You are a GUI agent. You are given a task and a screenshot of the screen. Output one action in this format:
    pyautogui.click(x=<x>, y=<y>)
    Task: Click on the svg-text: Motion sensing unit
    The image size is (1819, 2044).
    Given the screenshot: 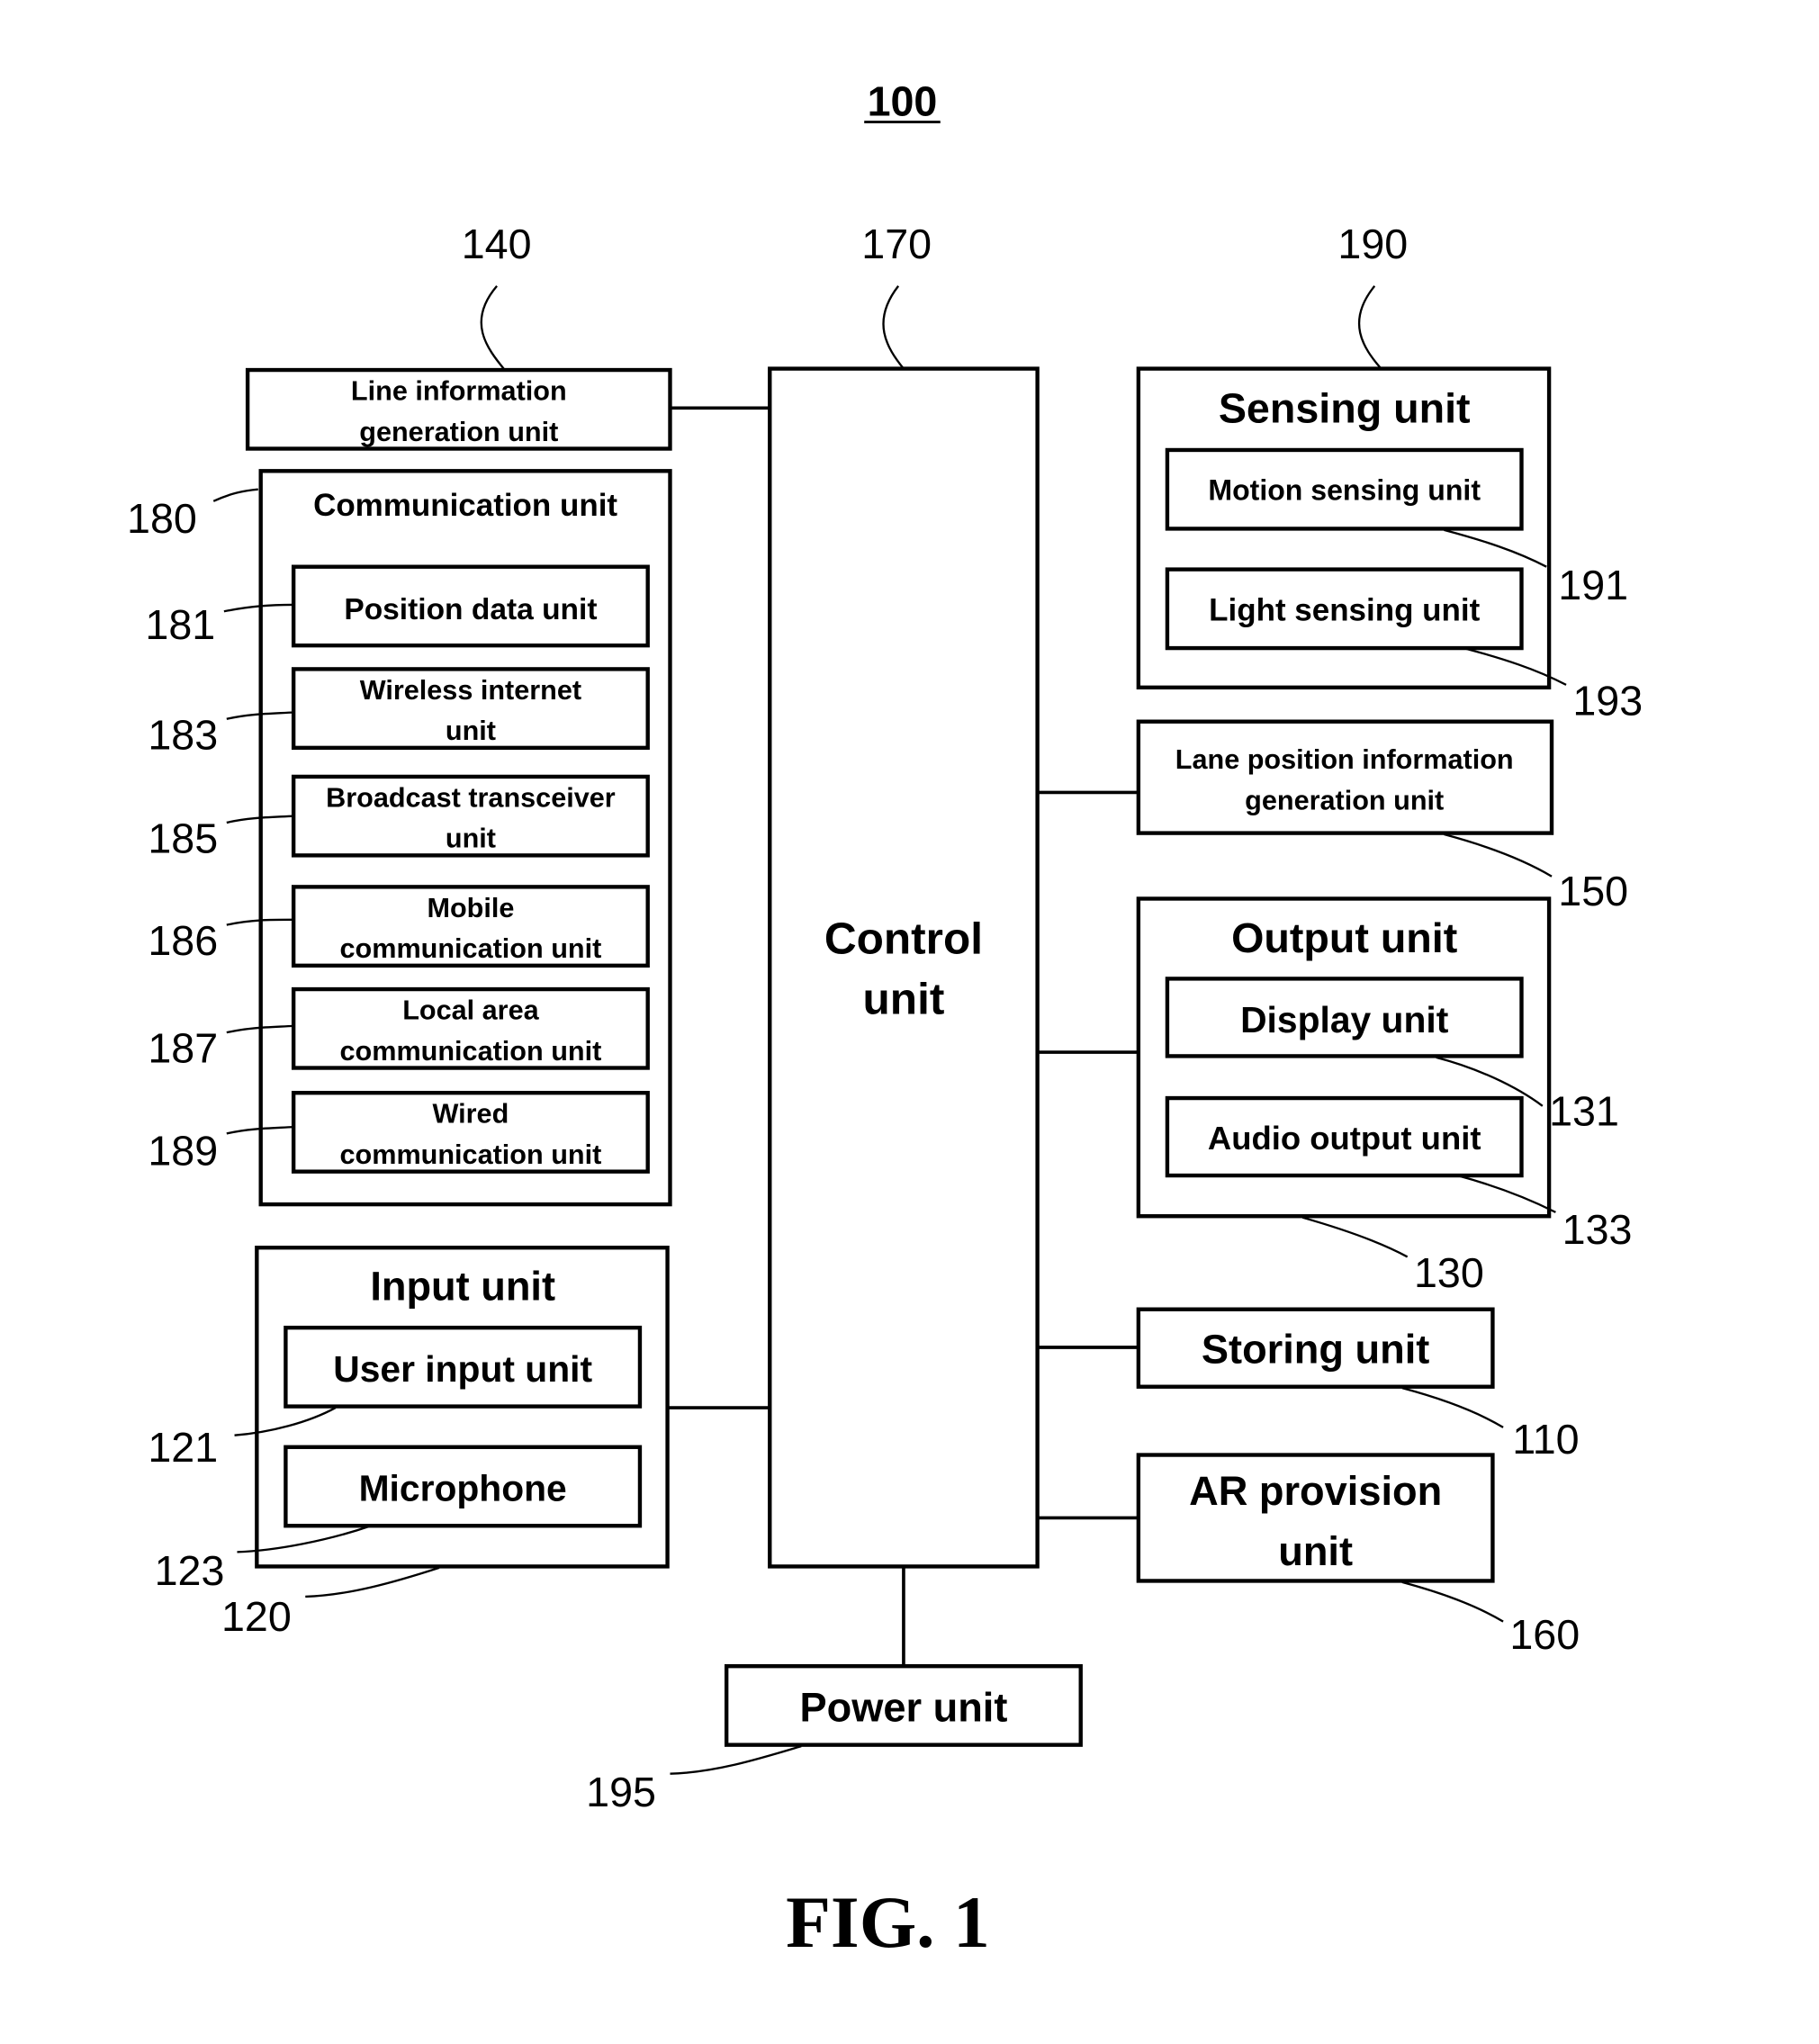 What is the action you would take?
    pyautogui.click(x=1344, y=489)
    